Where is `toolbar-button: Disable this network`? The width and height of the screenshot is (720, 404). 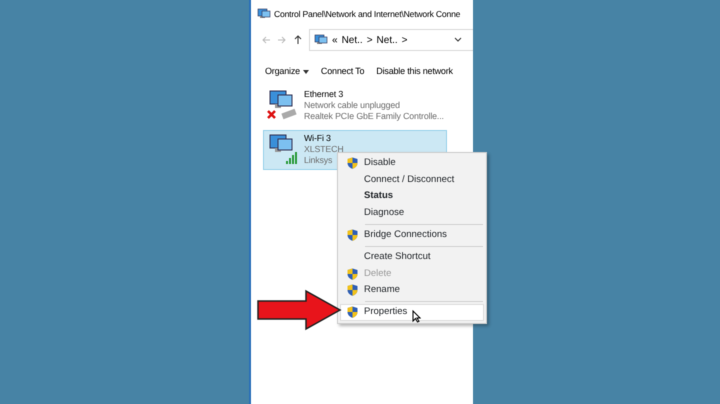
toolbar-button: Disable this network is located at coordinates (414, 71).